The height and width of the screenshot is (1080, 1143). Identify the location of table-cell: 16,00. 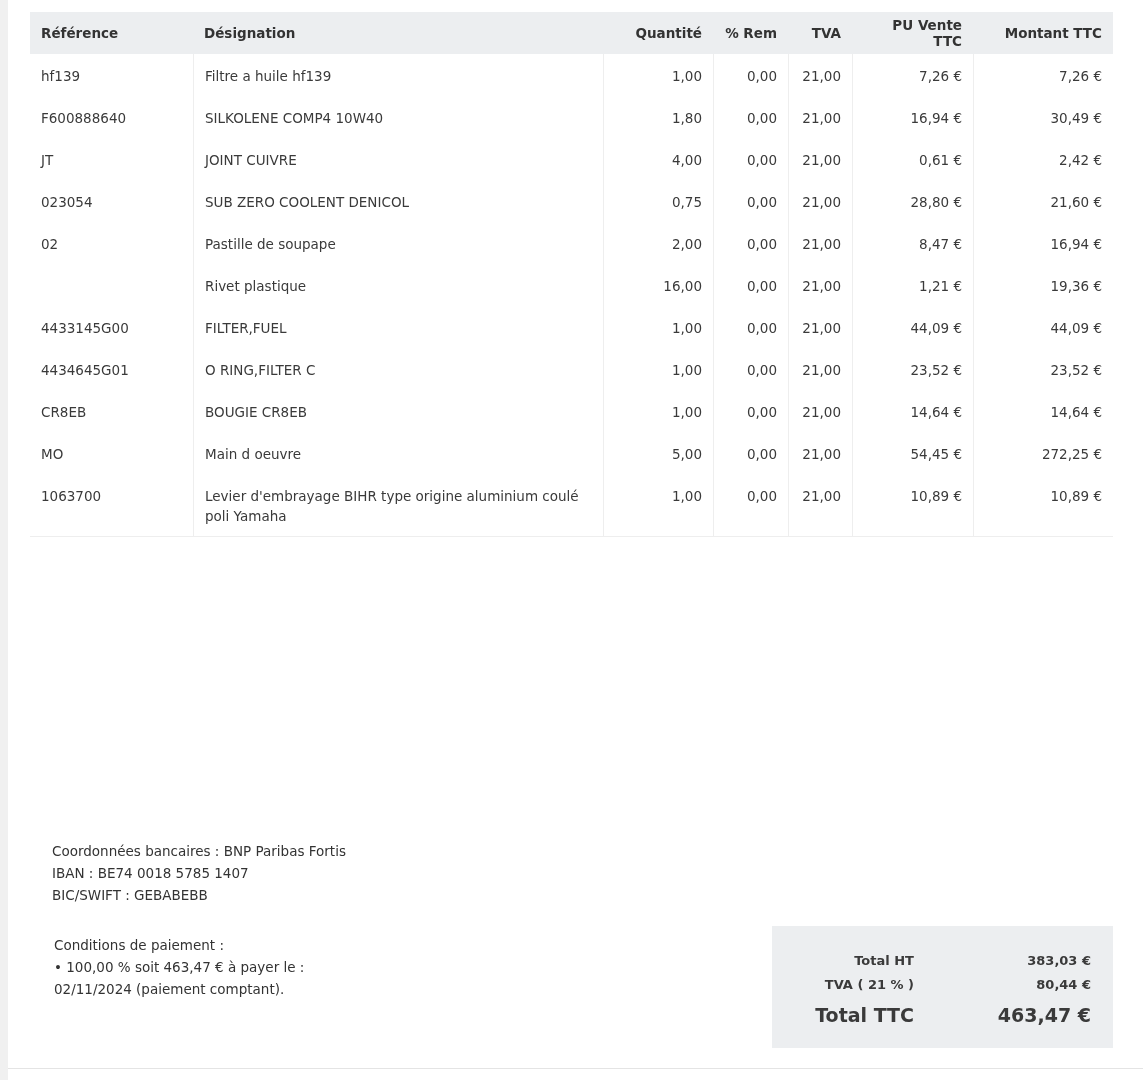
(682, 286).